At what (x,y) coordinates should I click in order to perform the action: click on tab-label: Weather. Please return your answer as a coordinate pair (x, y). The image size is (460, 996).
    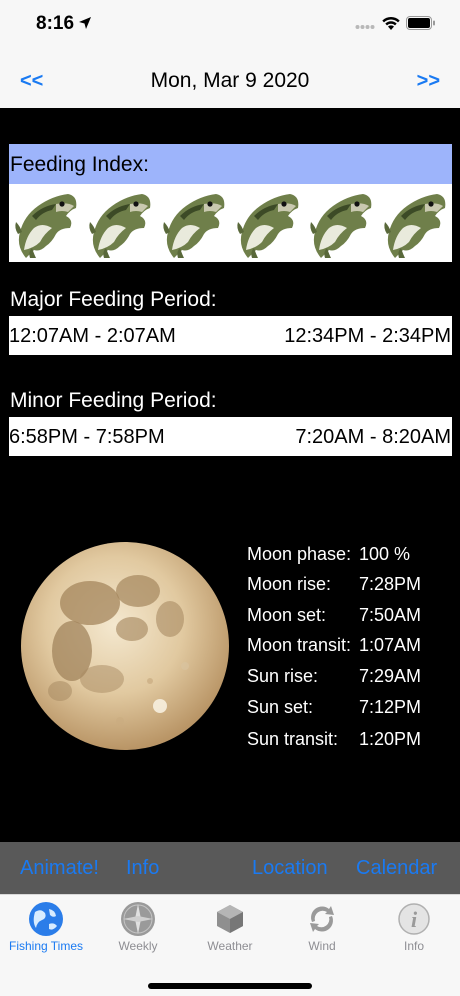
    Looking at the image, I should click on (230, 946).